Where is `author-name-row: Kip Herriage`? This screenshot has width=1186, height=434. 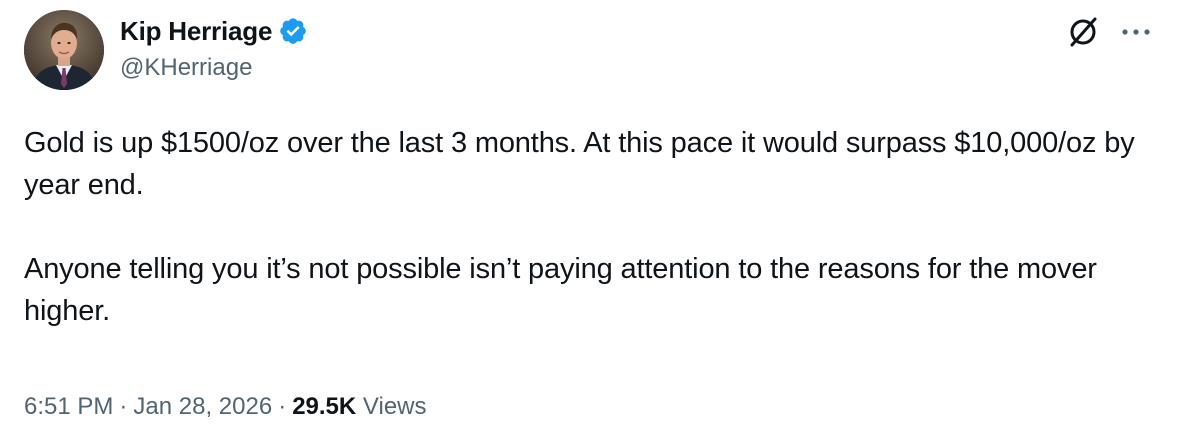 author-name-row: Kip Herriage is located at coordinates (214, 31).